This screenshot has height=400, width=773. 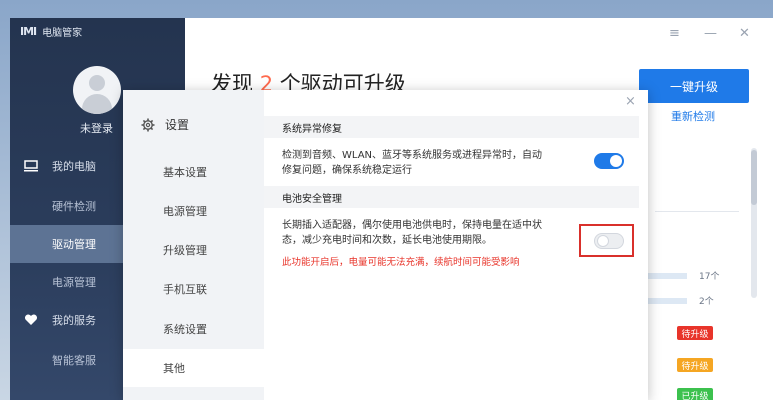 What do you see at coordinates (451, 127) in the screenshot?
I see `section-header-system-repair: 系统异常修复` at bounding box center [451, 127].